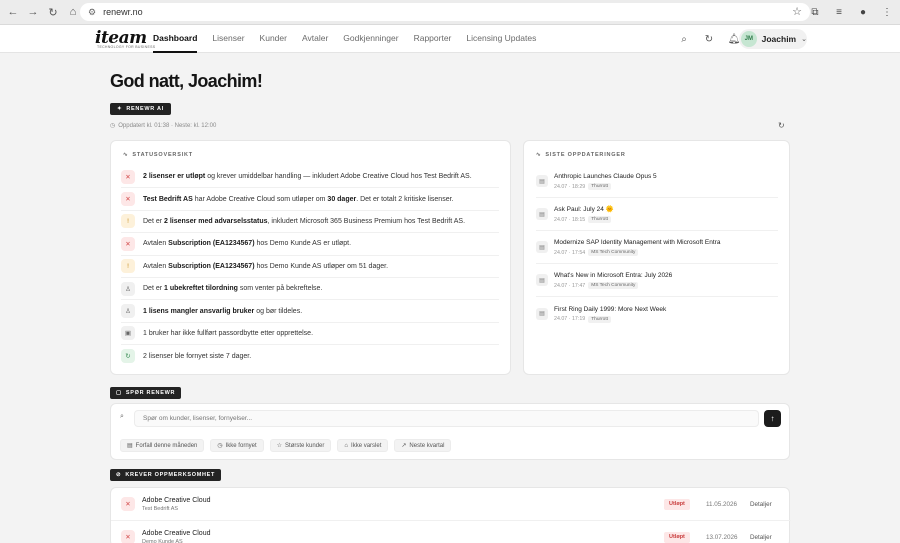 The height and width of the screenshot is (543, 900). Describe the element at coordinates (709, 39) in the screenshot. I see `sync-icon: ↻` at that location.